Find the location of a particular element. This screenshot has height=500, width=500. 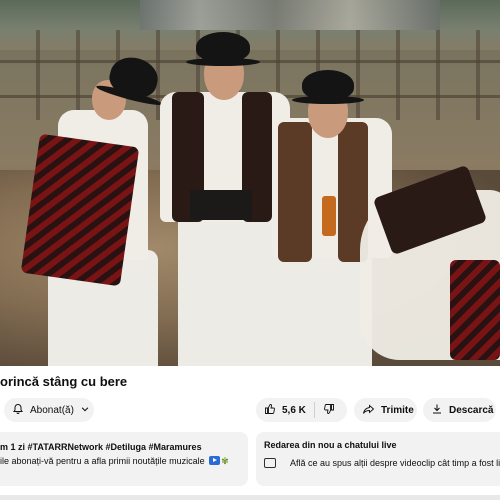

share-button: Trimite is located at coordinates (385, 410).